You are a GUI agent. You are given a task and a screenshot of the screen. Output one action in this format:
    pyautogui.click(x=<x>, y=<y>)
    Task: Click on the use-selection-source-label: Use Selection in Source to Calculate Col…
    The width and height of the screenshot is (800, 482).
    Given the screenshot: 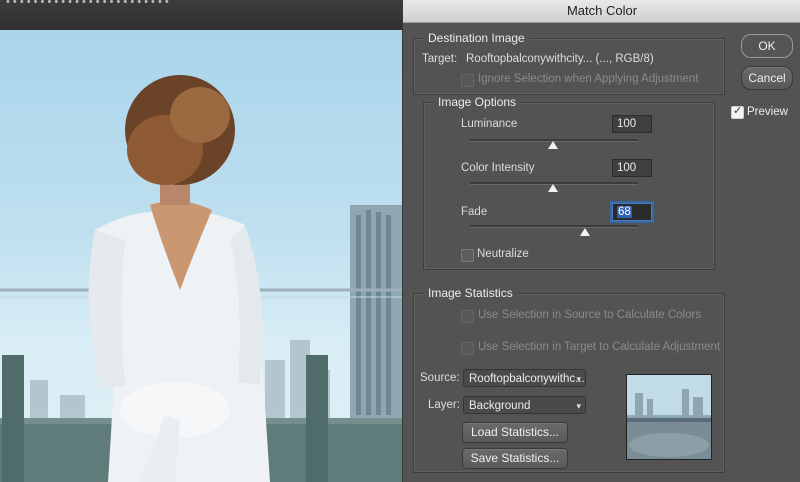 What is the action you would take?
    pyautogui.click(x=590, y=315)
    